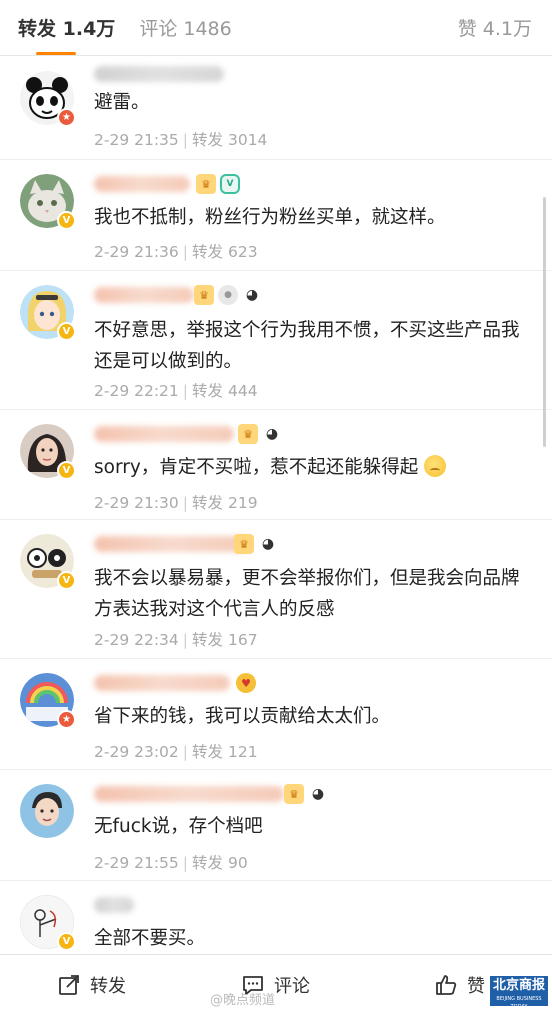  I want to click on medal-icon: ●, so click(228, 295).